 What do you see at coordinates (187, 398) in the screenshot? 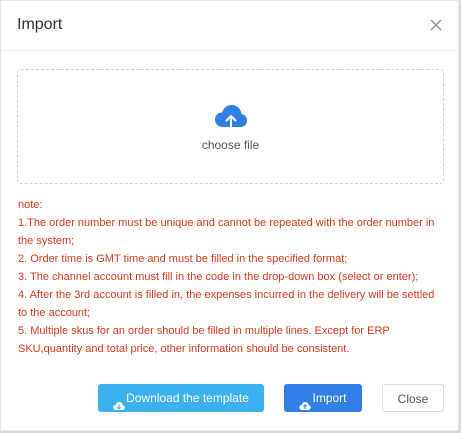
I see `download-template-label: Download the template` at bounding box center [187, 398].